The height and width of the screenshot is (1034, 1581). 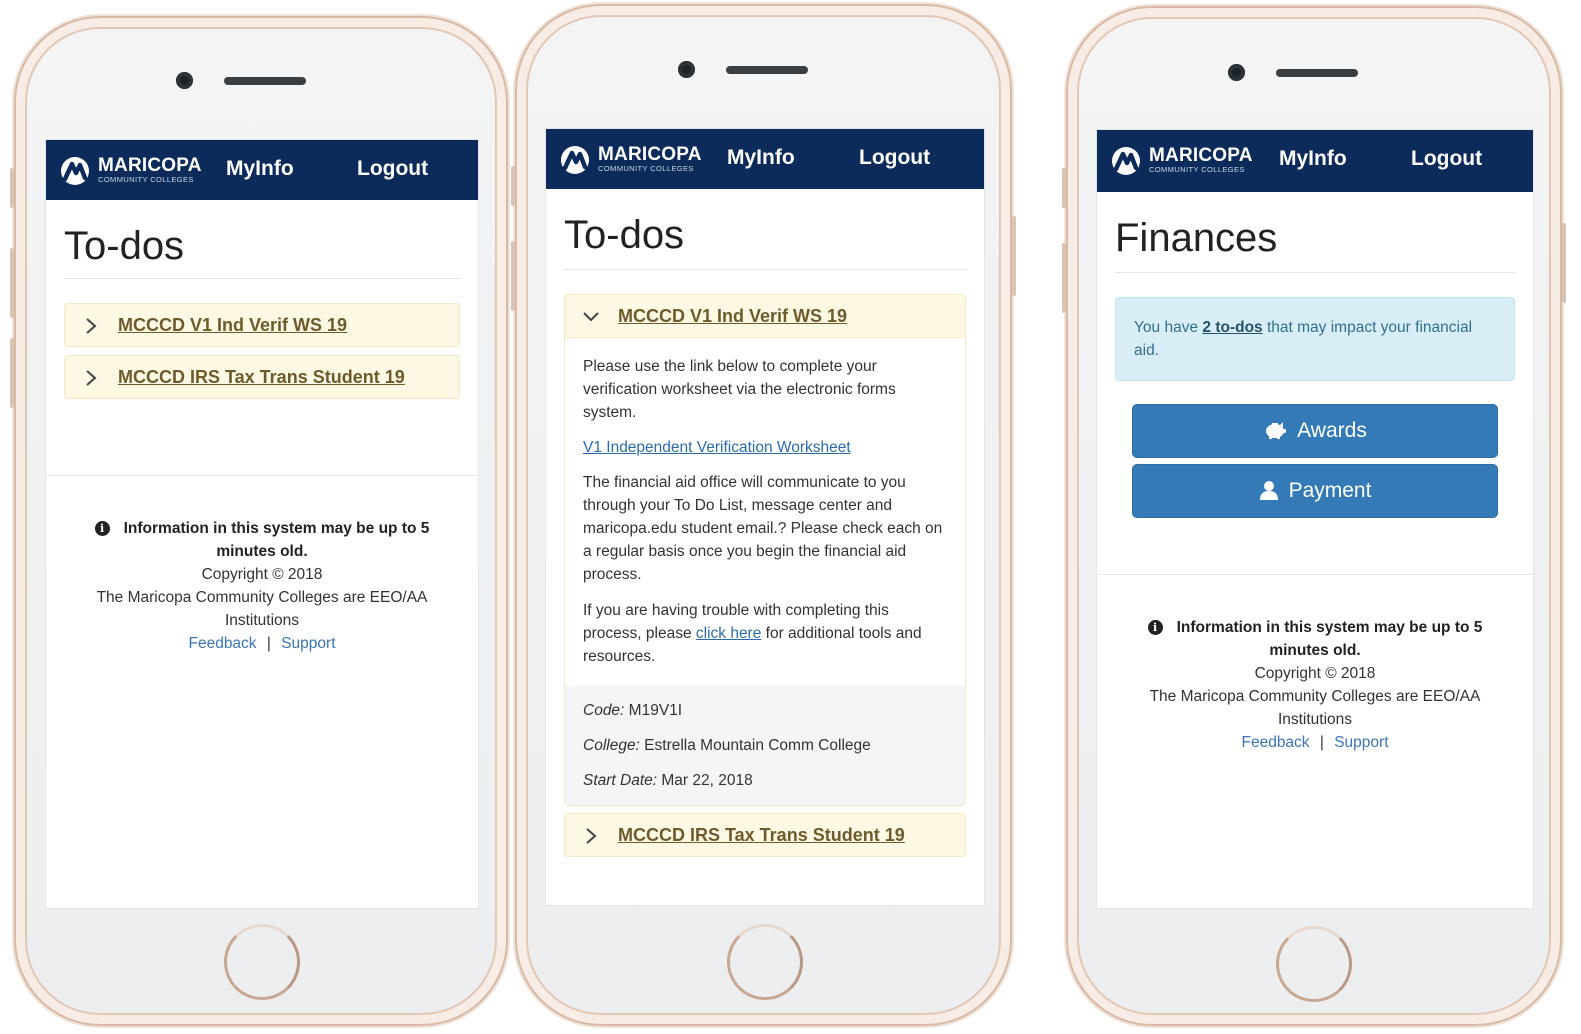 I want to click on meta-college-label: College:, so click(x=611, y=745).